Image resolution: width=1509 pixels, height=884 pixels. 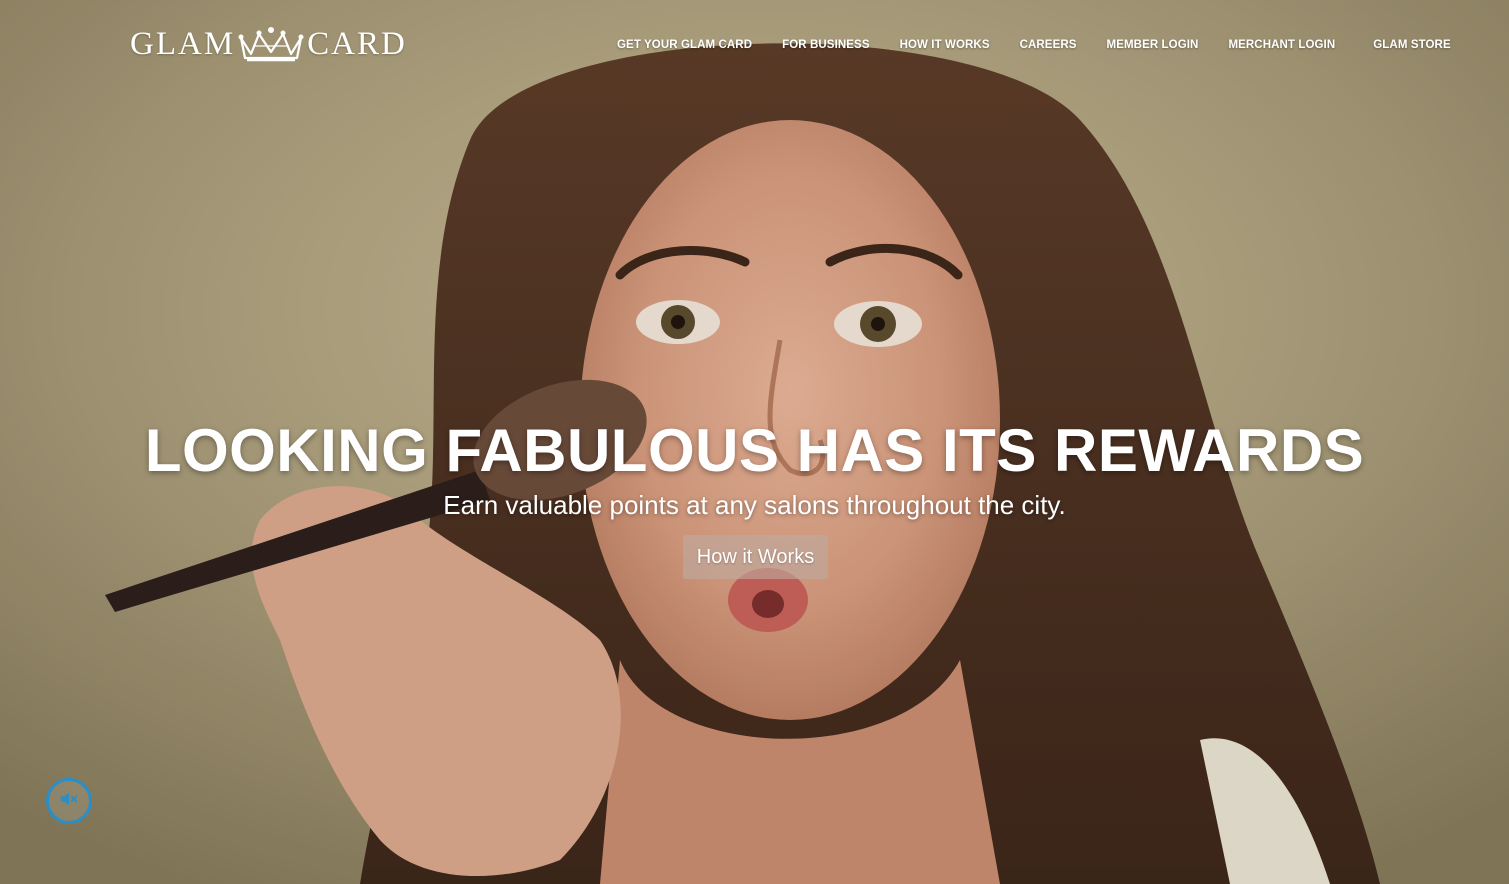 I want to click on crown-icon, so click(x=271, y=44).